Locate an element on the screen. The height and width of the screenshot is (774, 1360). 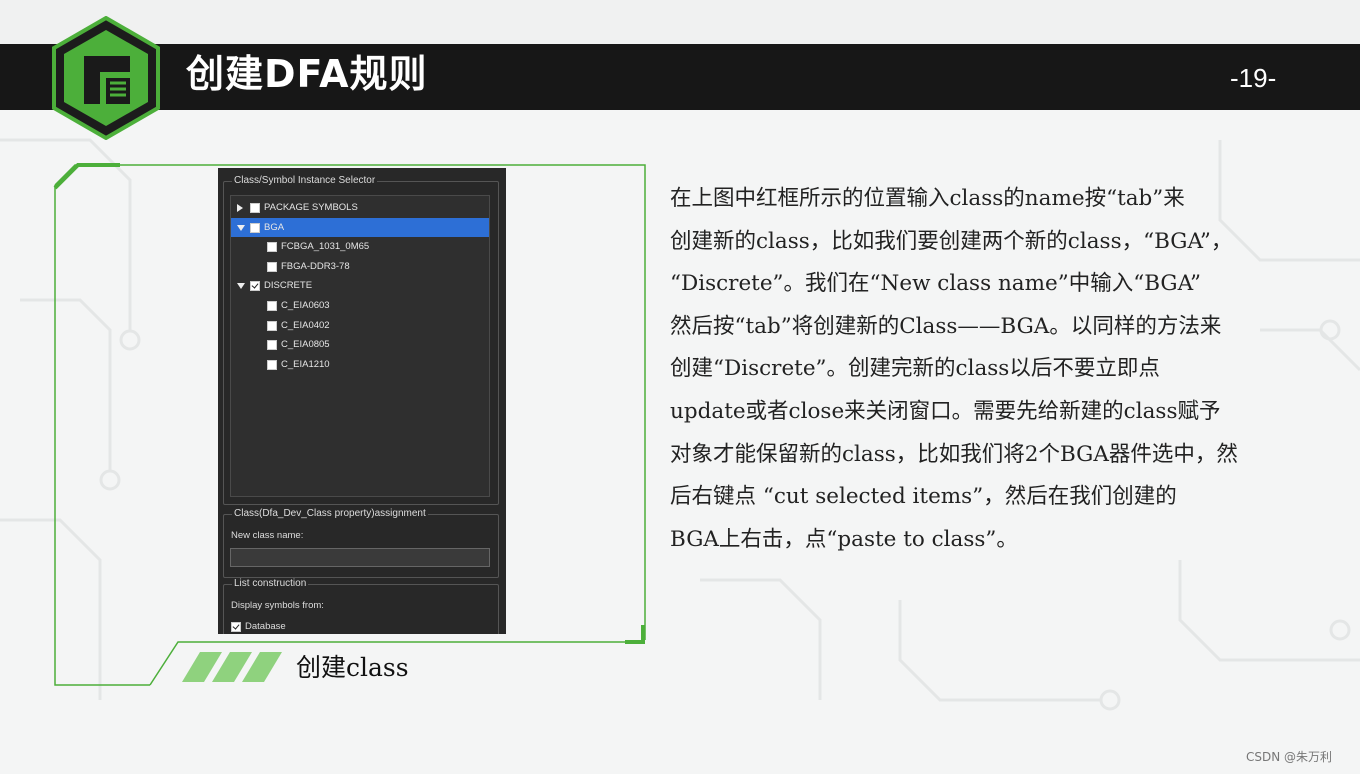
instruction-line: “Discrete”。我们在“New class name”中输入“BGA” is located at coordinates (935, 284).